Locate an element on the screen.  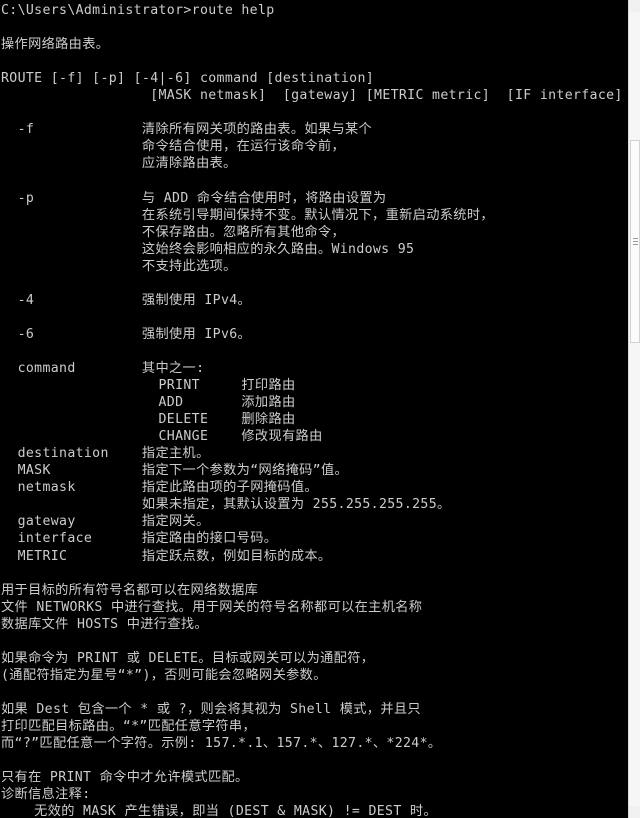
console-line: ADD 添加路由 is located at coordinates (148, 403).